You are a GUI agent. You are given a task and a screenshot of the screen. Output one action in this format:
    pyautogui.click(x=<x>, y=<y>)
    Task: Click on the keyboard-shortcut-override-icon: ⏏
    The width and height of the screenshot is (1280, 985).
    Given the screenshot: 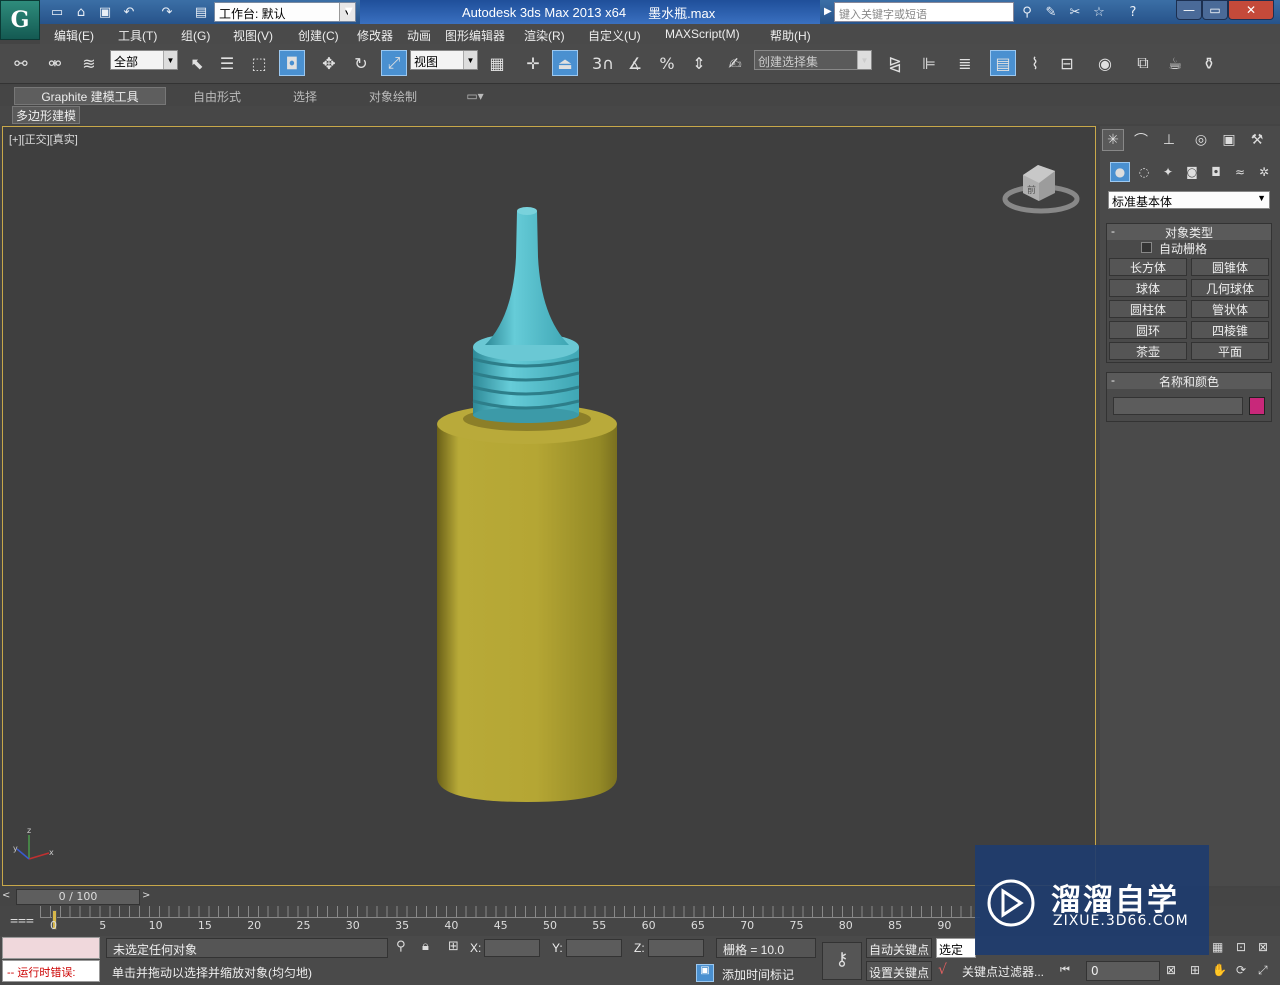 What is the action you would take?
    pyautogui.click(x=565, y=63)
    